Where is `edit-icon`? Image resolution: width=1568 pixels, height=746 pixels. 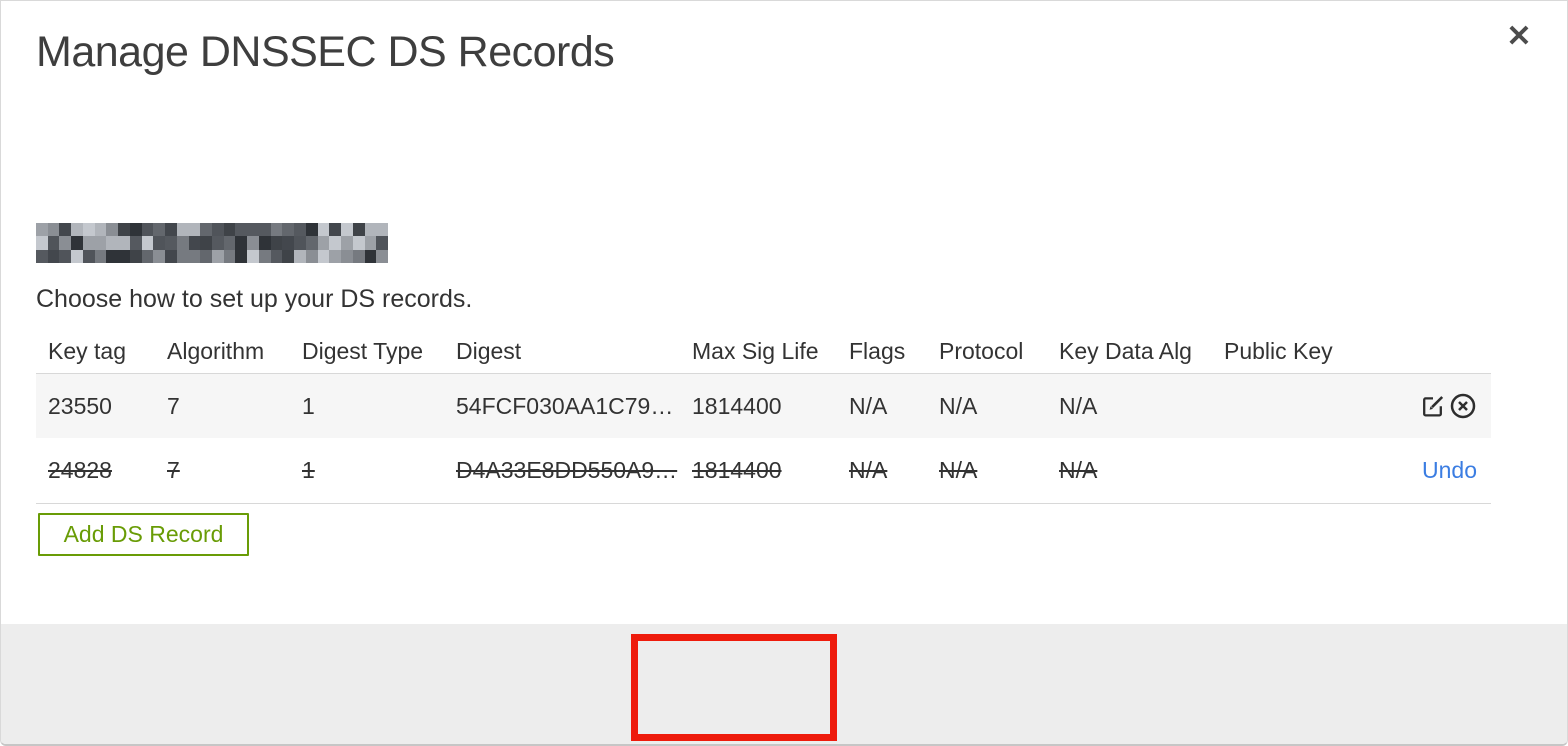 edit-icon is located at coordinates (1433, 406).